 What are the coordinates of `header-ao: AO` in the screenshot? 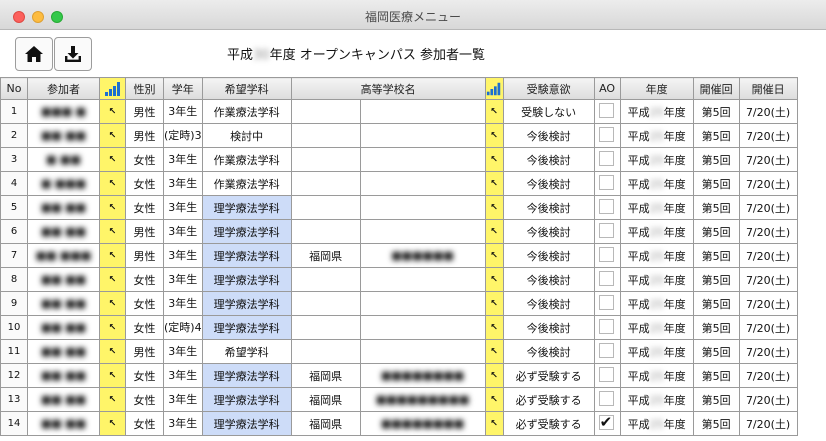 It's located at (607, 88).